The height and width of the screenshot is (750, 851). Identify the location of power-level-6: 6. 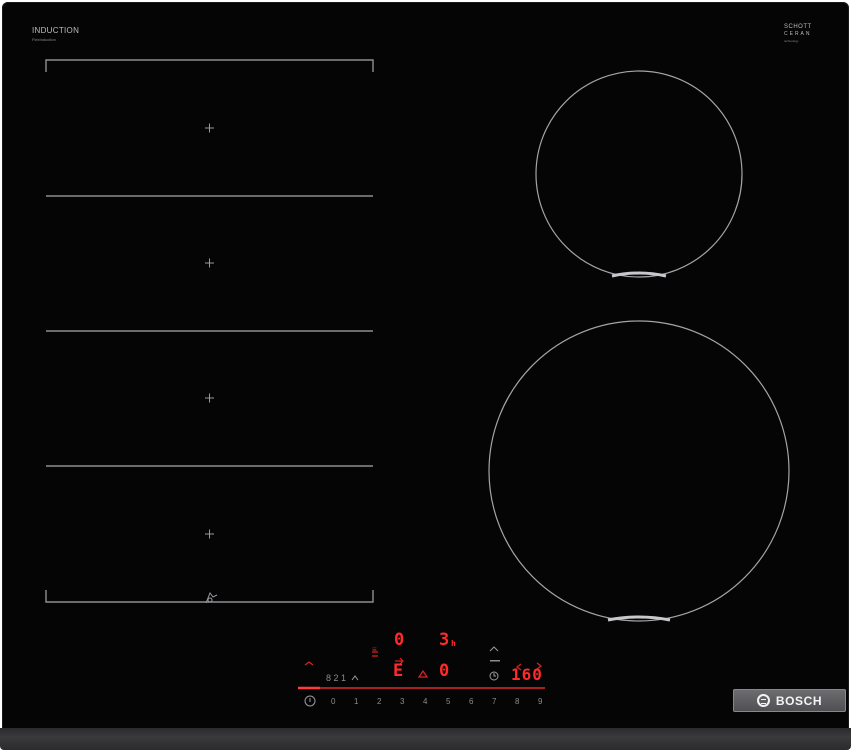
(471, 701).